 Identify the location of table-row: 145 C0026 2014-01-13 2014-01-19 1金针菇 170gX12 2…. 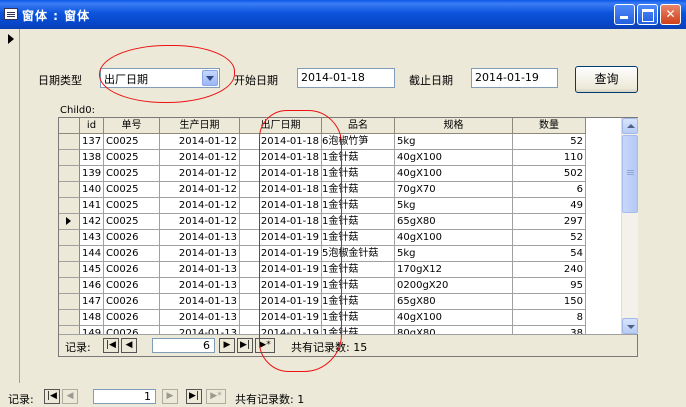
(340, 270).